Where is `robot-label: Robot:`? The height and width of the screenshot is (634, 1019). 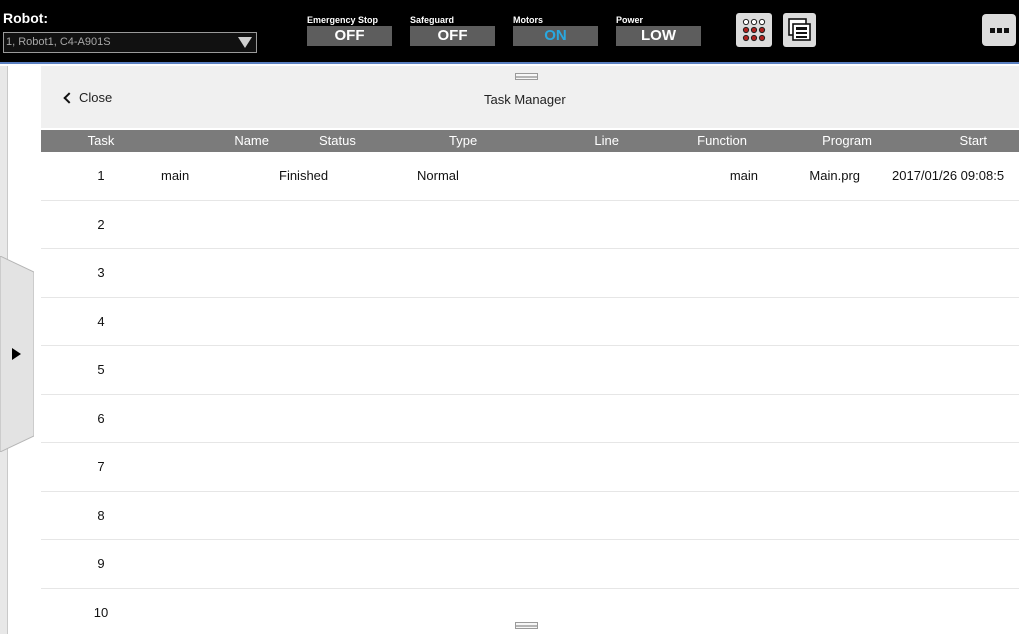
robot-label: Robot: is located at coordinates (26, 18).